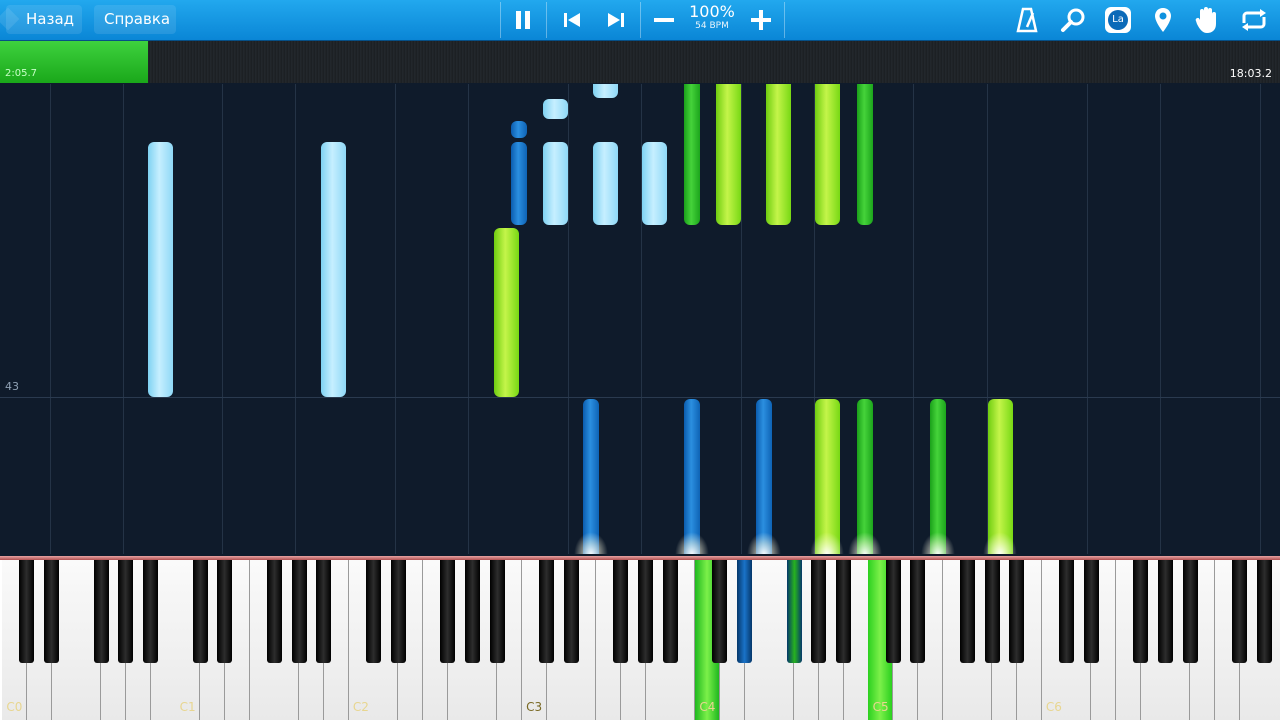  I want to click on octave-label: C1, so click(187, 707).